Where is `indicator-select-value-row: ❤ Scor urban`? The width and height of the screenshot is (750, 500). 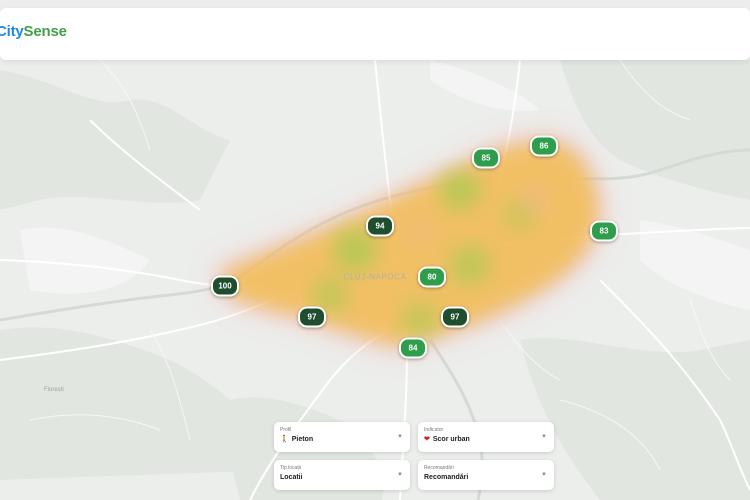 indicator-select-value-row: ❤ Scor urban is located at coordinates (447, 439).